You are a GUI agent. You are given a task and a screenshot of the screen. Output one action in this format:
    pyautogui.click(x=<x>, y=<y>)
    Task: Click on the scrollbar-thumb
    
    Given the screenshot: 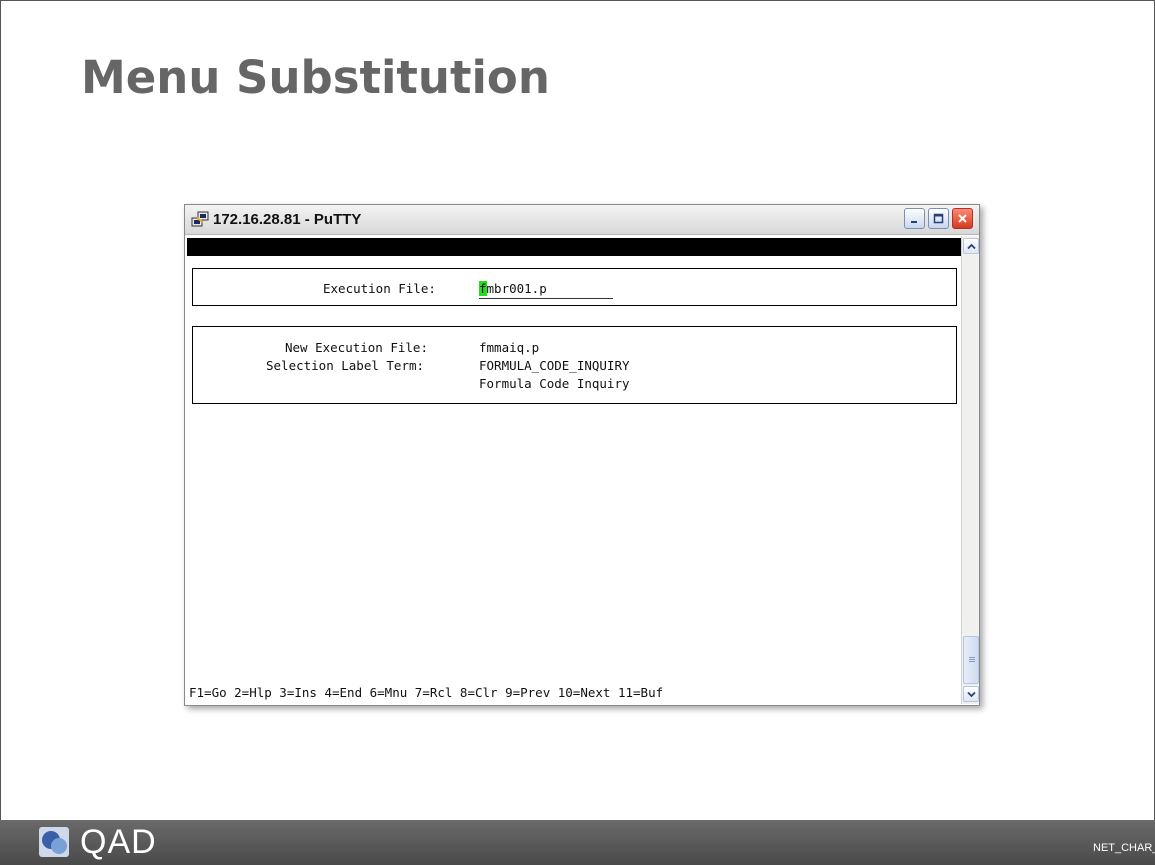 What is the action you would take?
    pyautogui.click(x=971, y=660)
    